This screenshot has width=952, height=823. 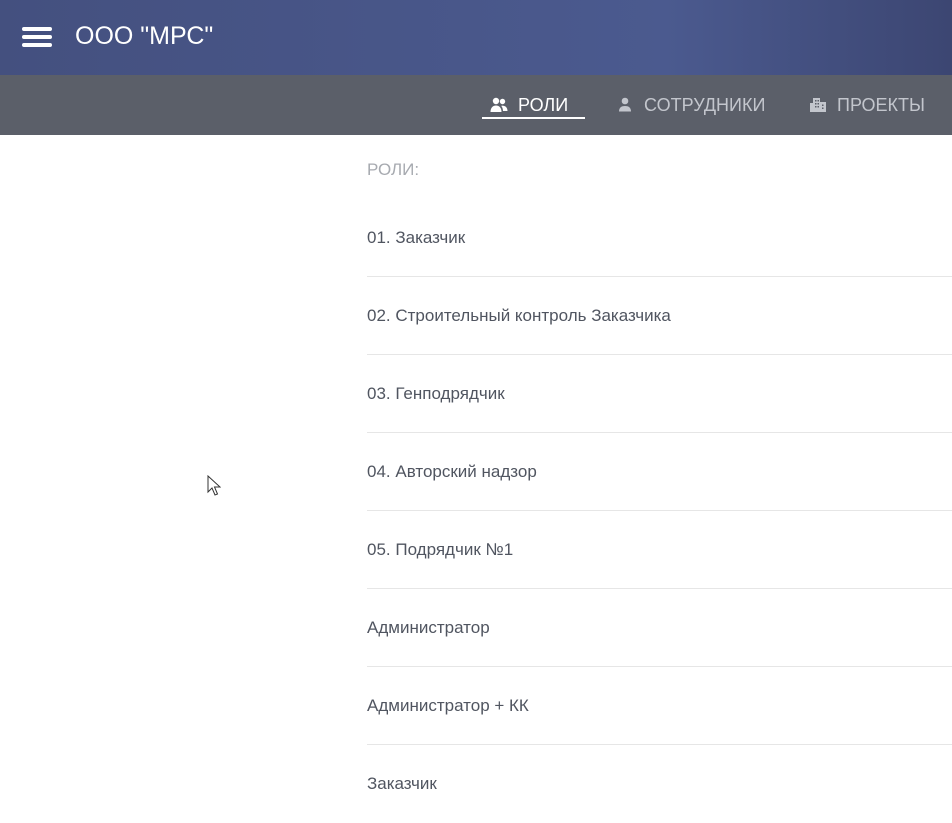 What do you see at coordinates (543, 104) in the screenshot?
I see `tab-roles-label: РОЛИ` at bounding box center [543, 104].